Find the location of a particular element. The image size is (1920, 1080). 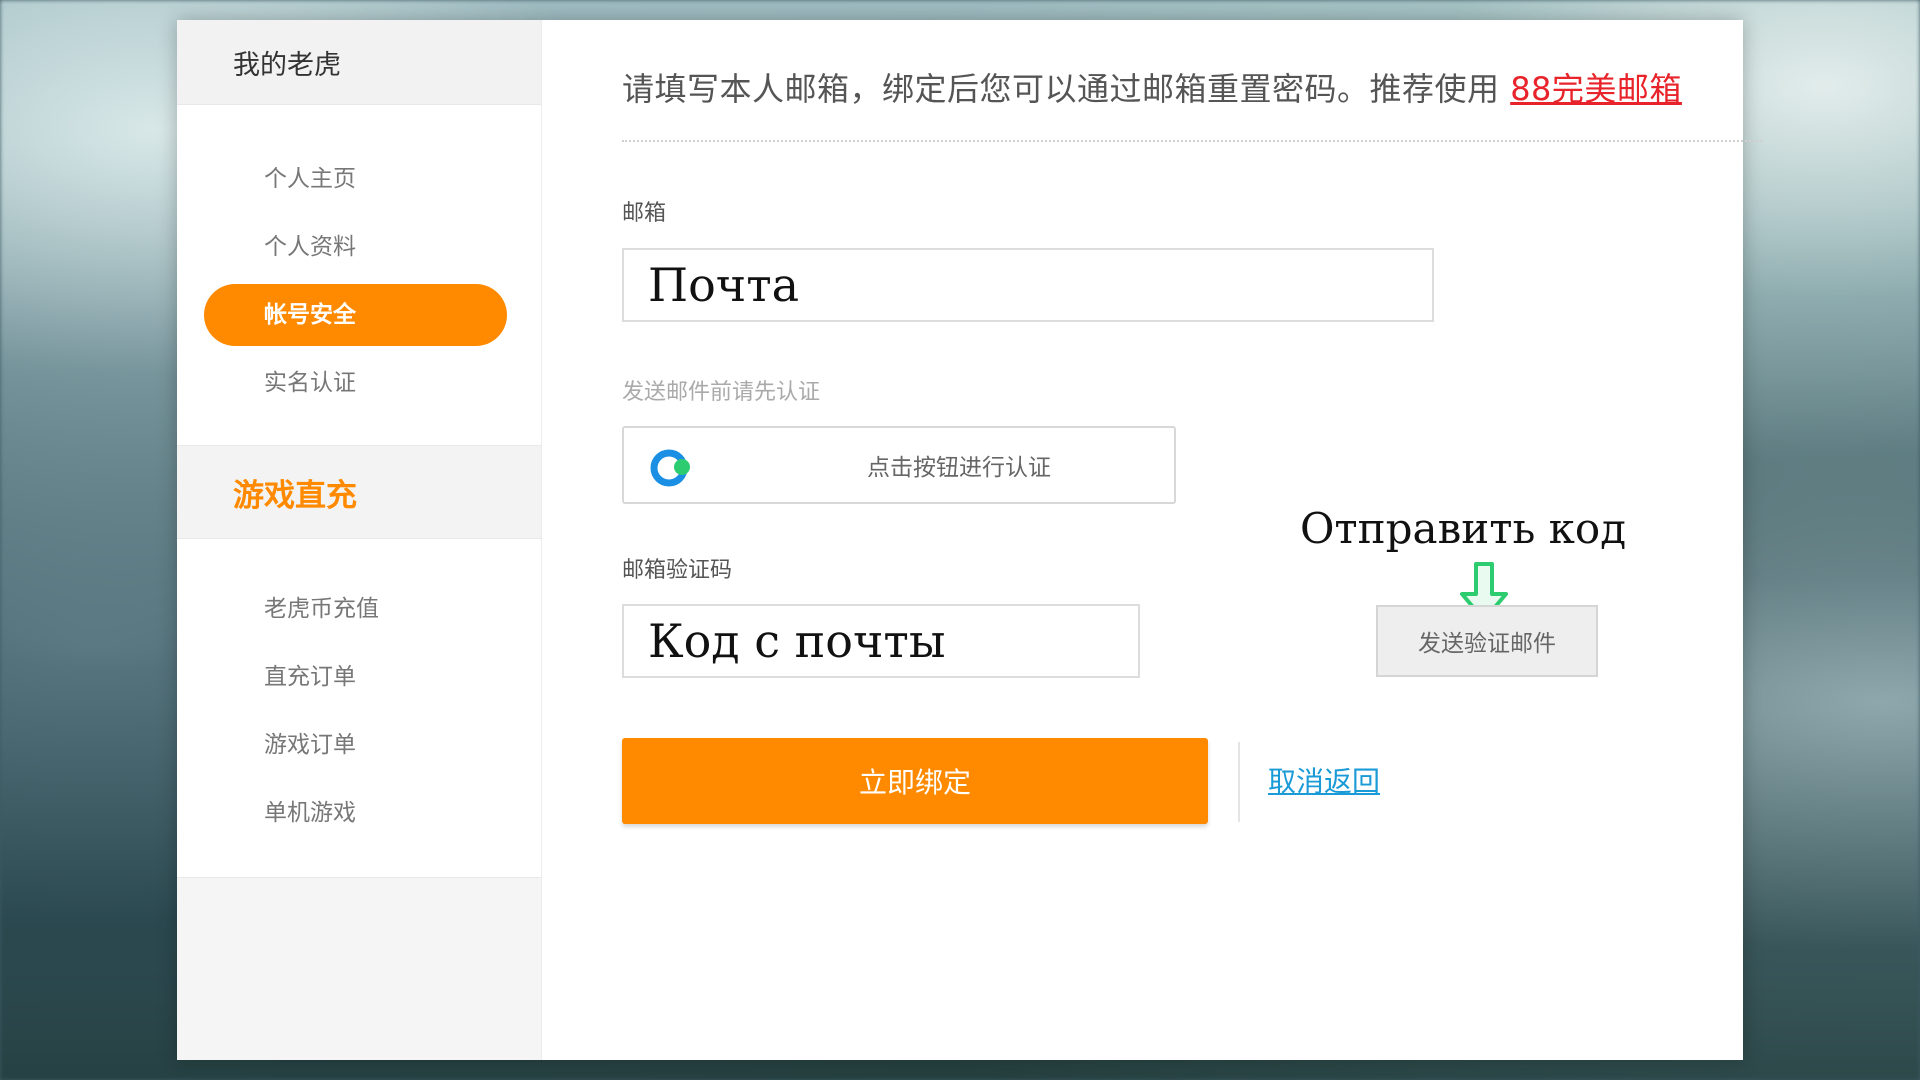

sidebar-item-profile-info: 个人资料 is located at coordinates (359, 247).